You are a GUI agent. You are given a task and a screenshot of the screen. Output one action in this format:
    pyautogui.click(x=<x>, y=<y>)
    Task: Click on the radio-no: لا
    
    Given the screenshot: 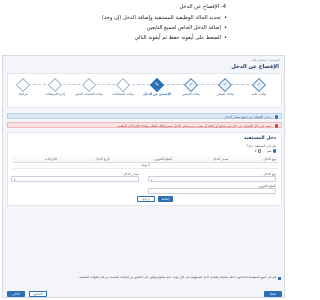 What is the action you would take?
    pyautogui.click(x=258, y=151)
    